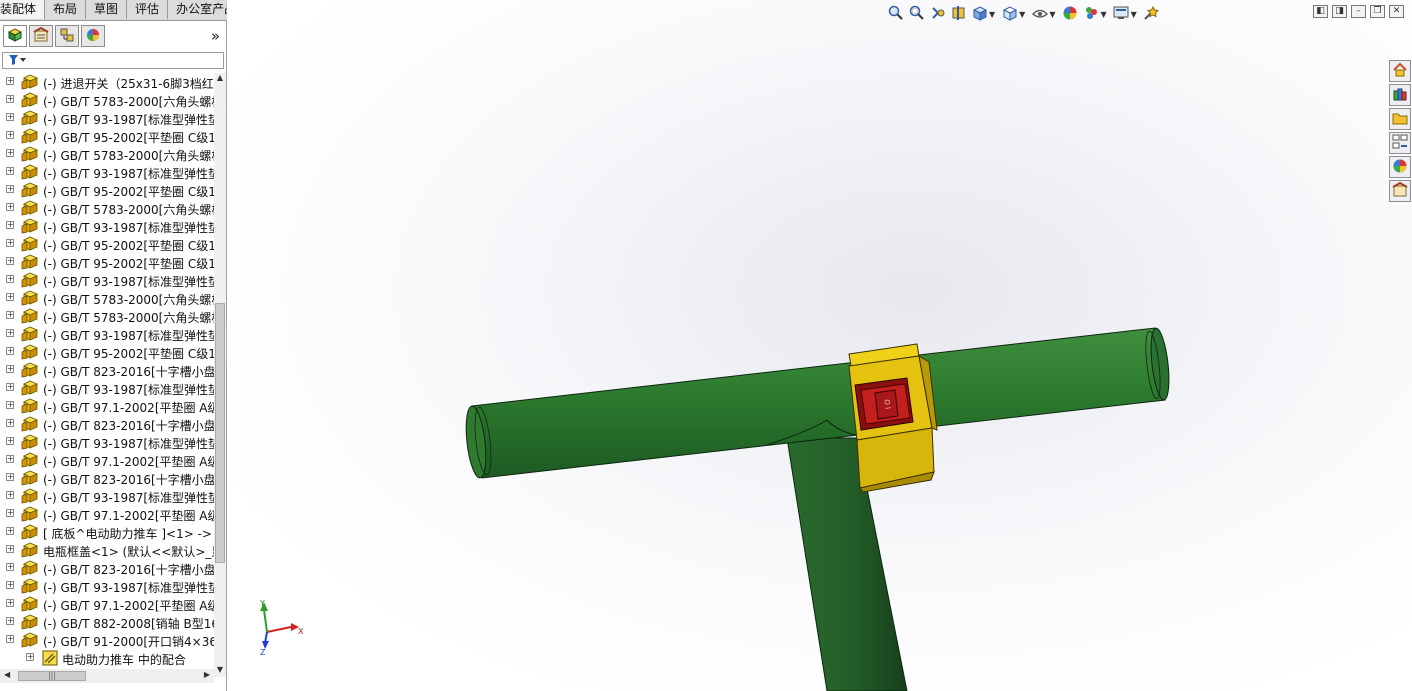  Describe the element at coordinates (23, 9) in the screenshot. I see `tab-0: 装配体` at that location.